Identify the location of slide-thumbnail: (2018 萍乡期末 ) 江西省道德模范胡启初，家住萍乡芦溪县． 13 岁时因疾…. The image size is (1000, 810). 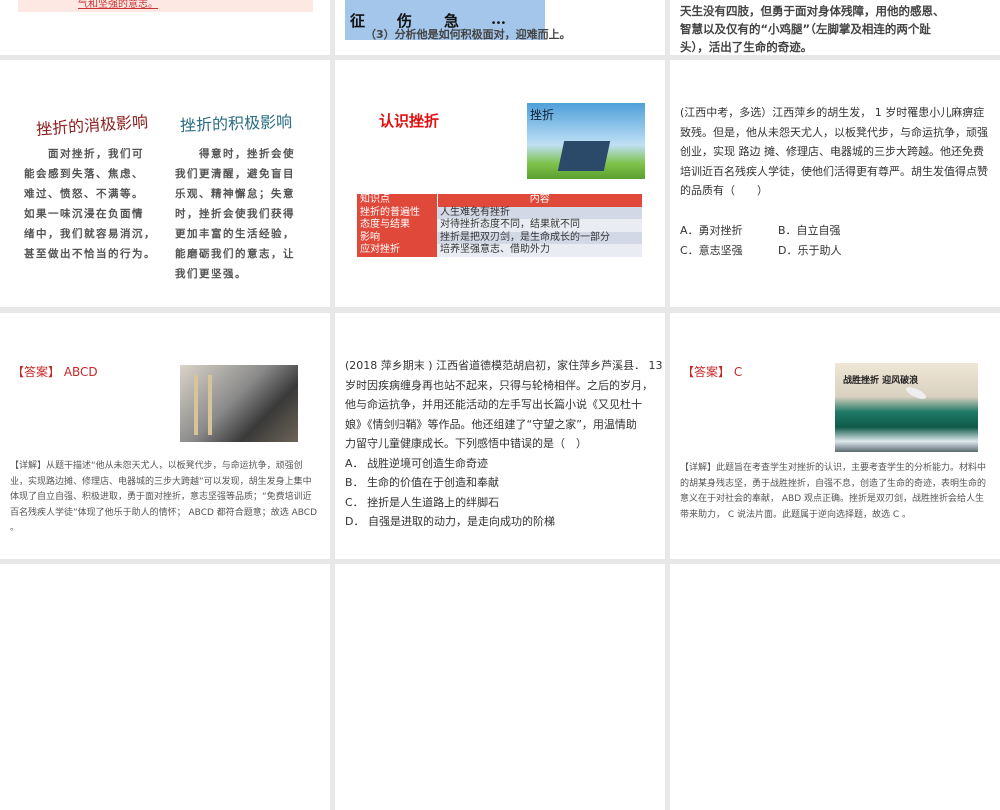
(500, 436).